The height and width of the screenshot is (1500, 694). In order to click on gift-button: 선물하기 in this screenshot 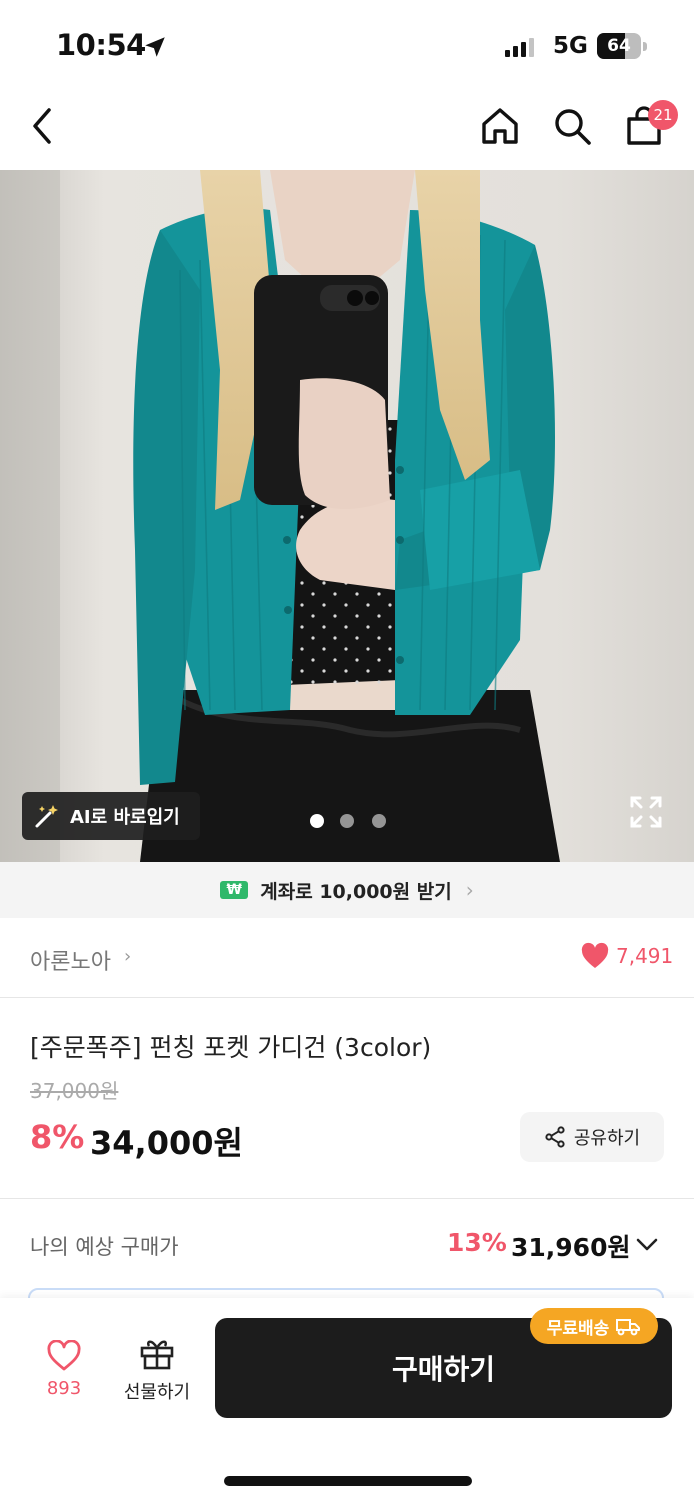, I will do `click(157, 1370)`.